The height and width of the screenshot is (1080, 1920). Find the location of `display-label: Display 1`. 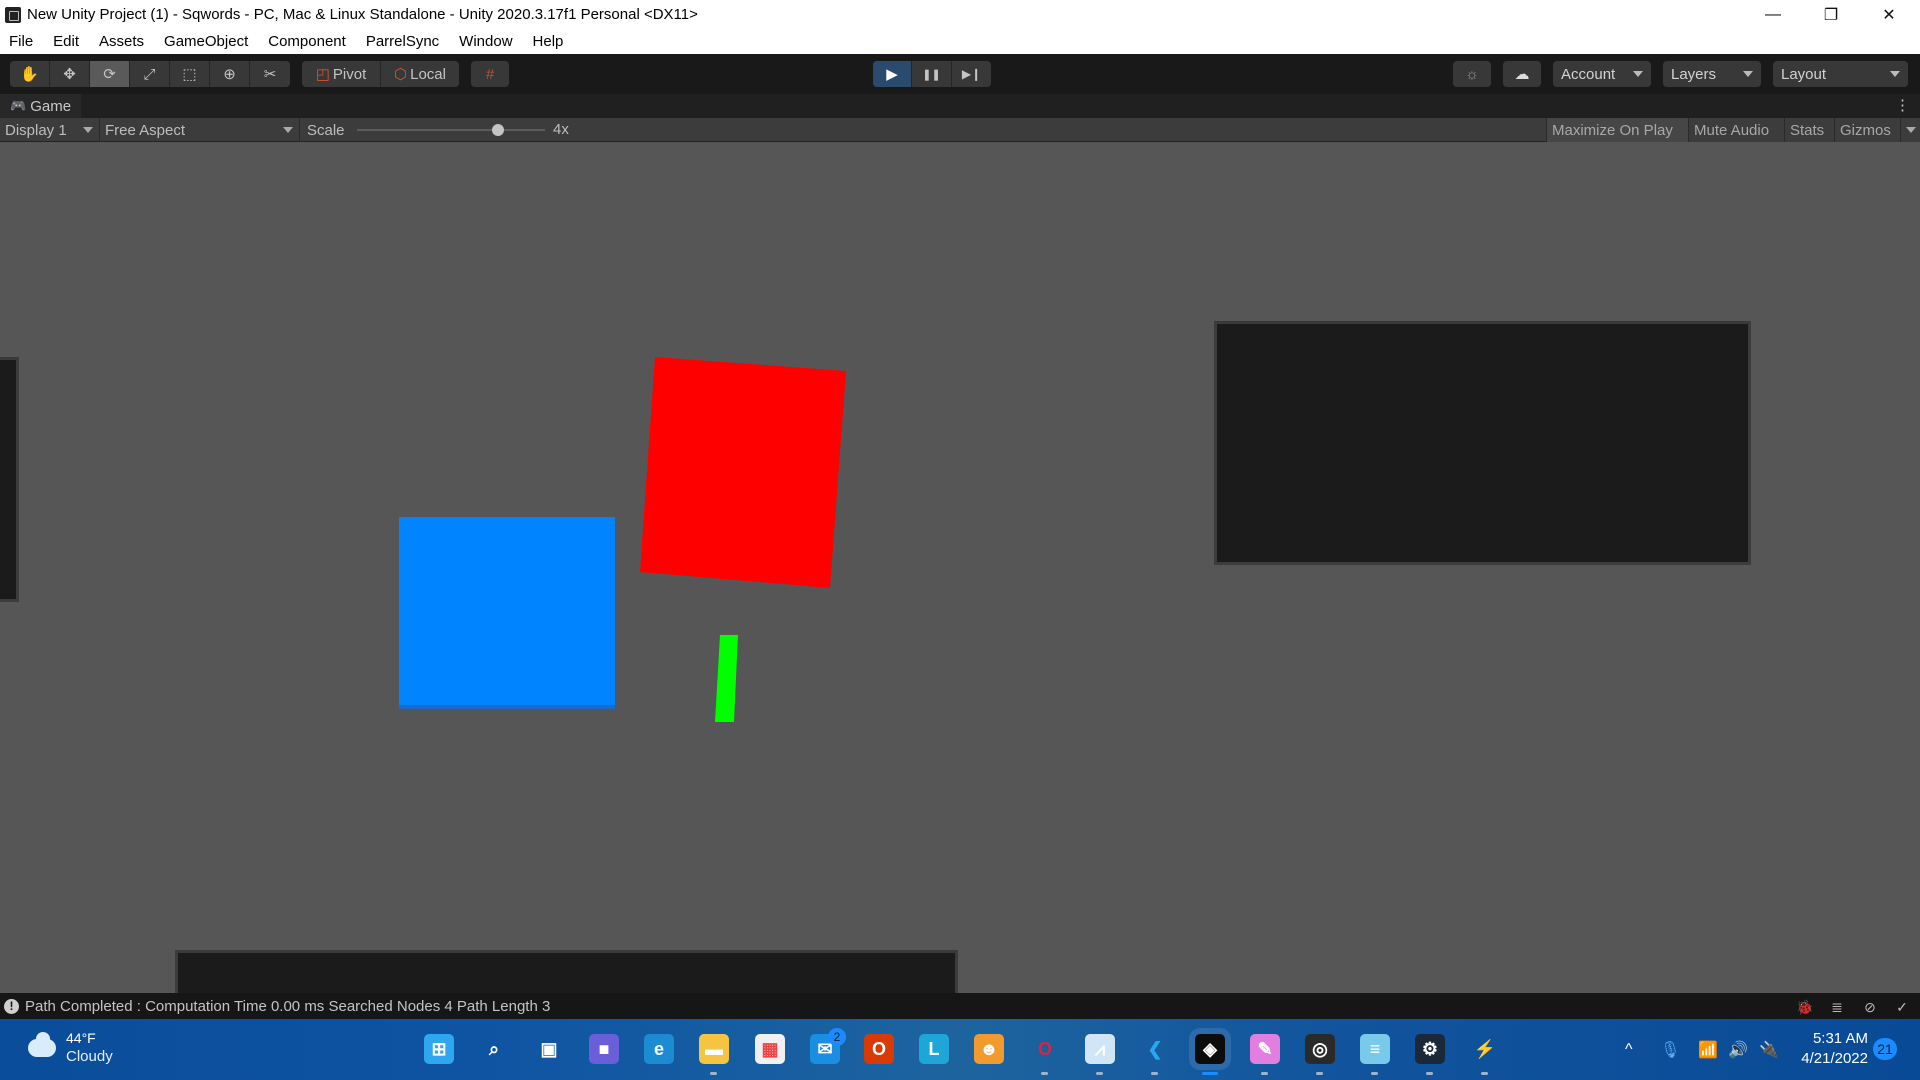

display-label: Display 1 is located at coordinates (36, 130).